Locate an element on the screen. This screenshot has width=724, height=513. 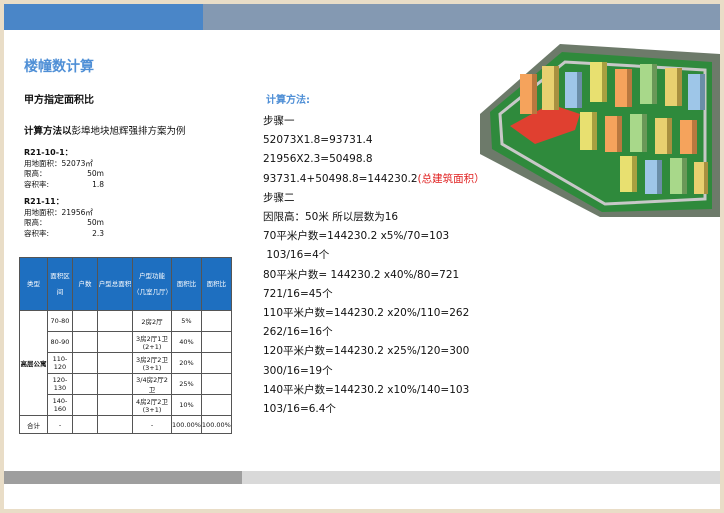
total-function: - is located at coordinates (152, 424).